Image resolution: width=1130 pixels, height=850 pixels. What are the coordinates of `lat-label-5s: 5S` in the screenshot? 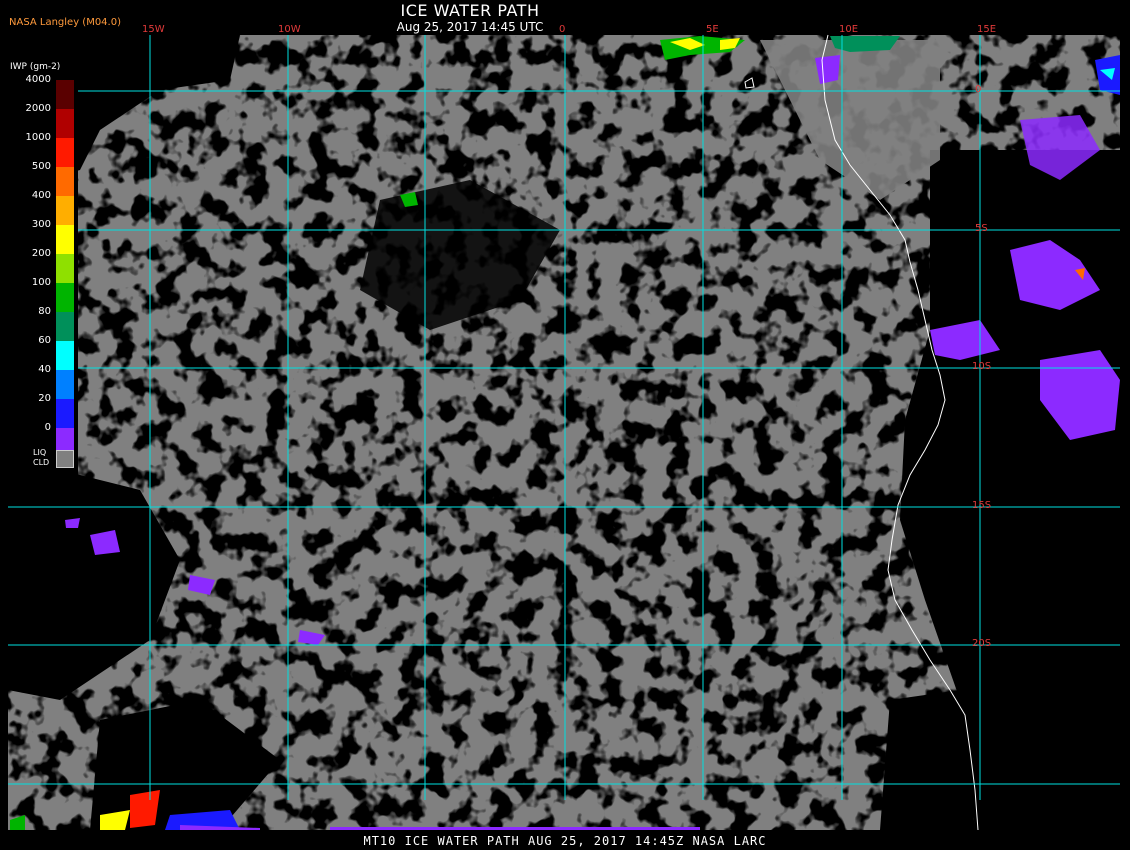 It's located at (981, 228).